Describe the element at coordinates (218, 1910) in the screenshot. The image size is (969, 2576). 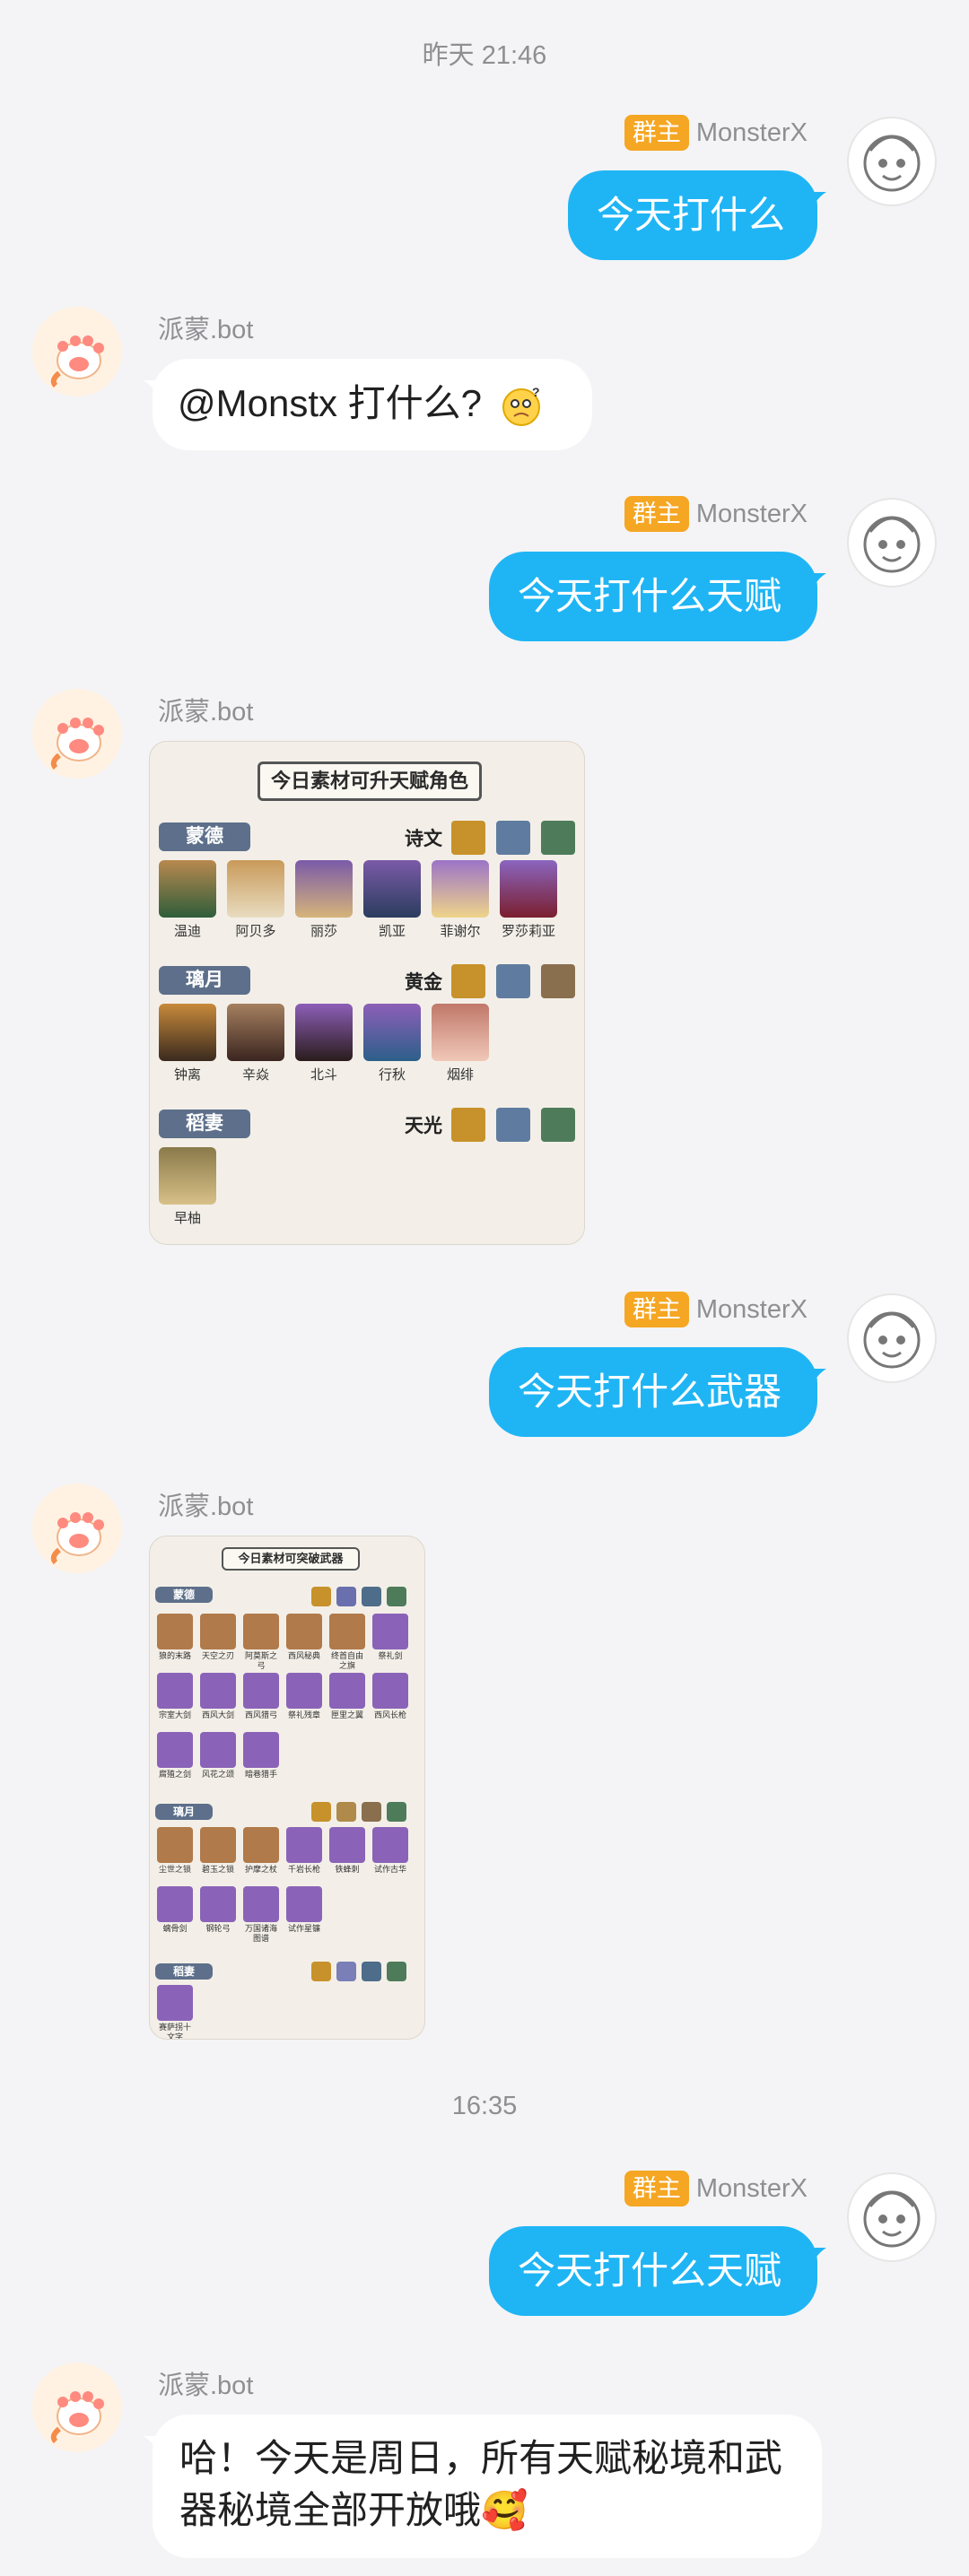
I see `weapon-cell: 钢轮弓` at that location.